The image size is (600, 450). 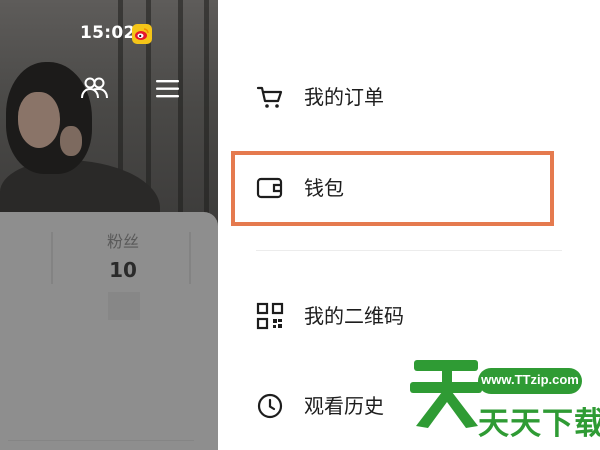 What do you see at coordinates (409, 316) in the screenshot?
I see `menu-item-my-qr-code: 我的二维码` at bounding box center [409, 316].